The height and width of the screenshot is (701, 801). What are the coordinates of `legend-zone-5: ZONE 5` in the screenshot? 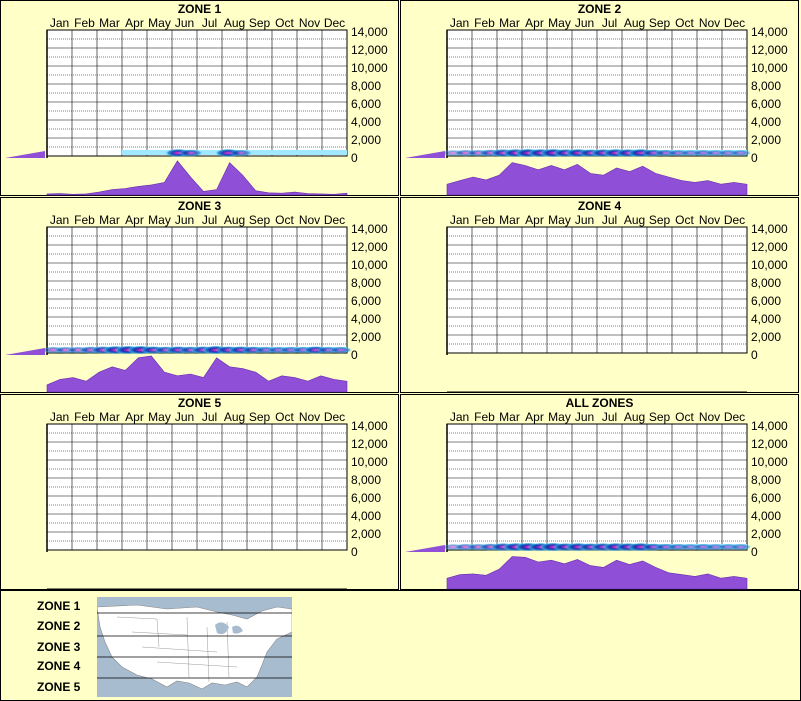 It's located at (59, 687).